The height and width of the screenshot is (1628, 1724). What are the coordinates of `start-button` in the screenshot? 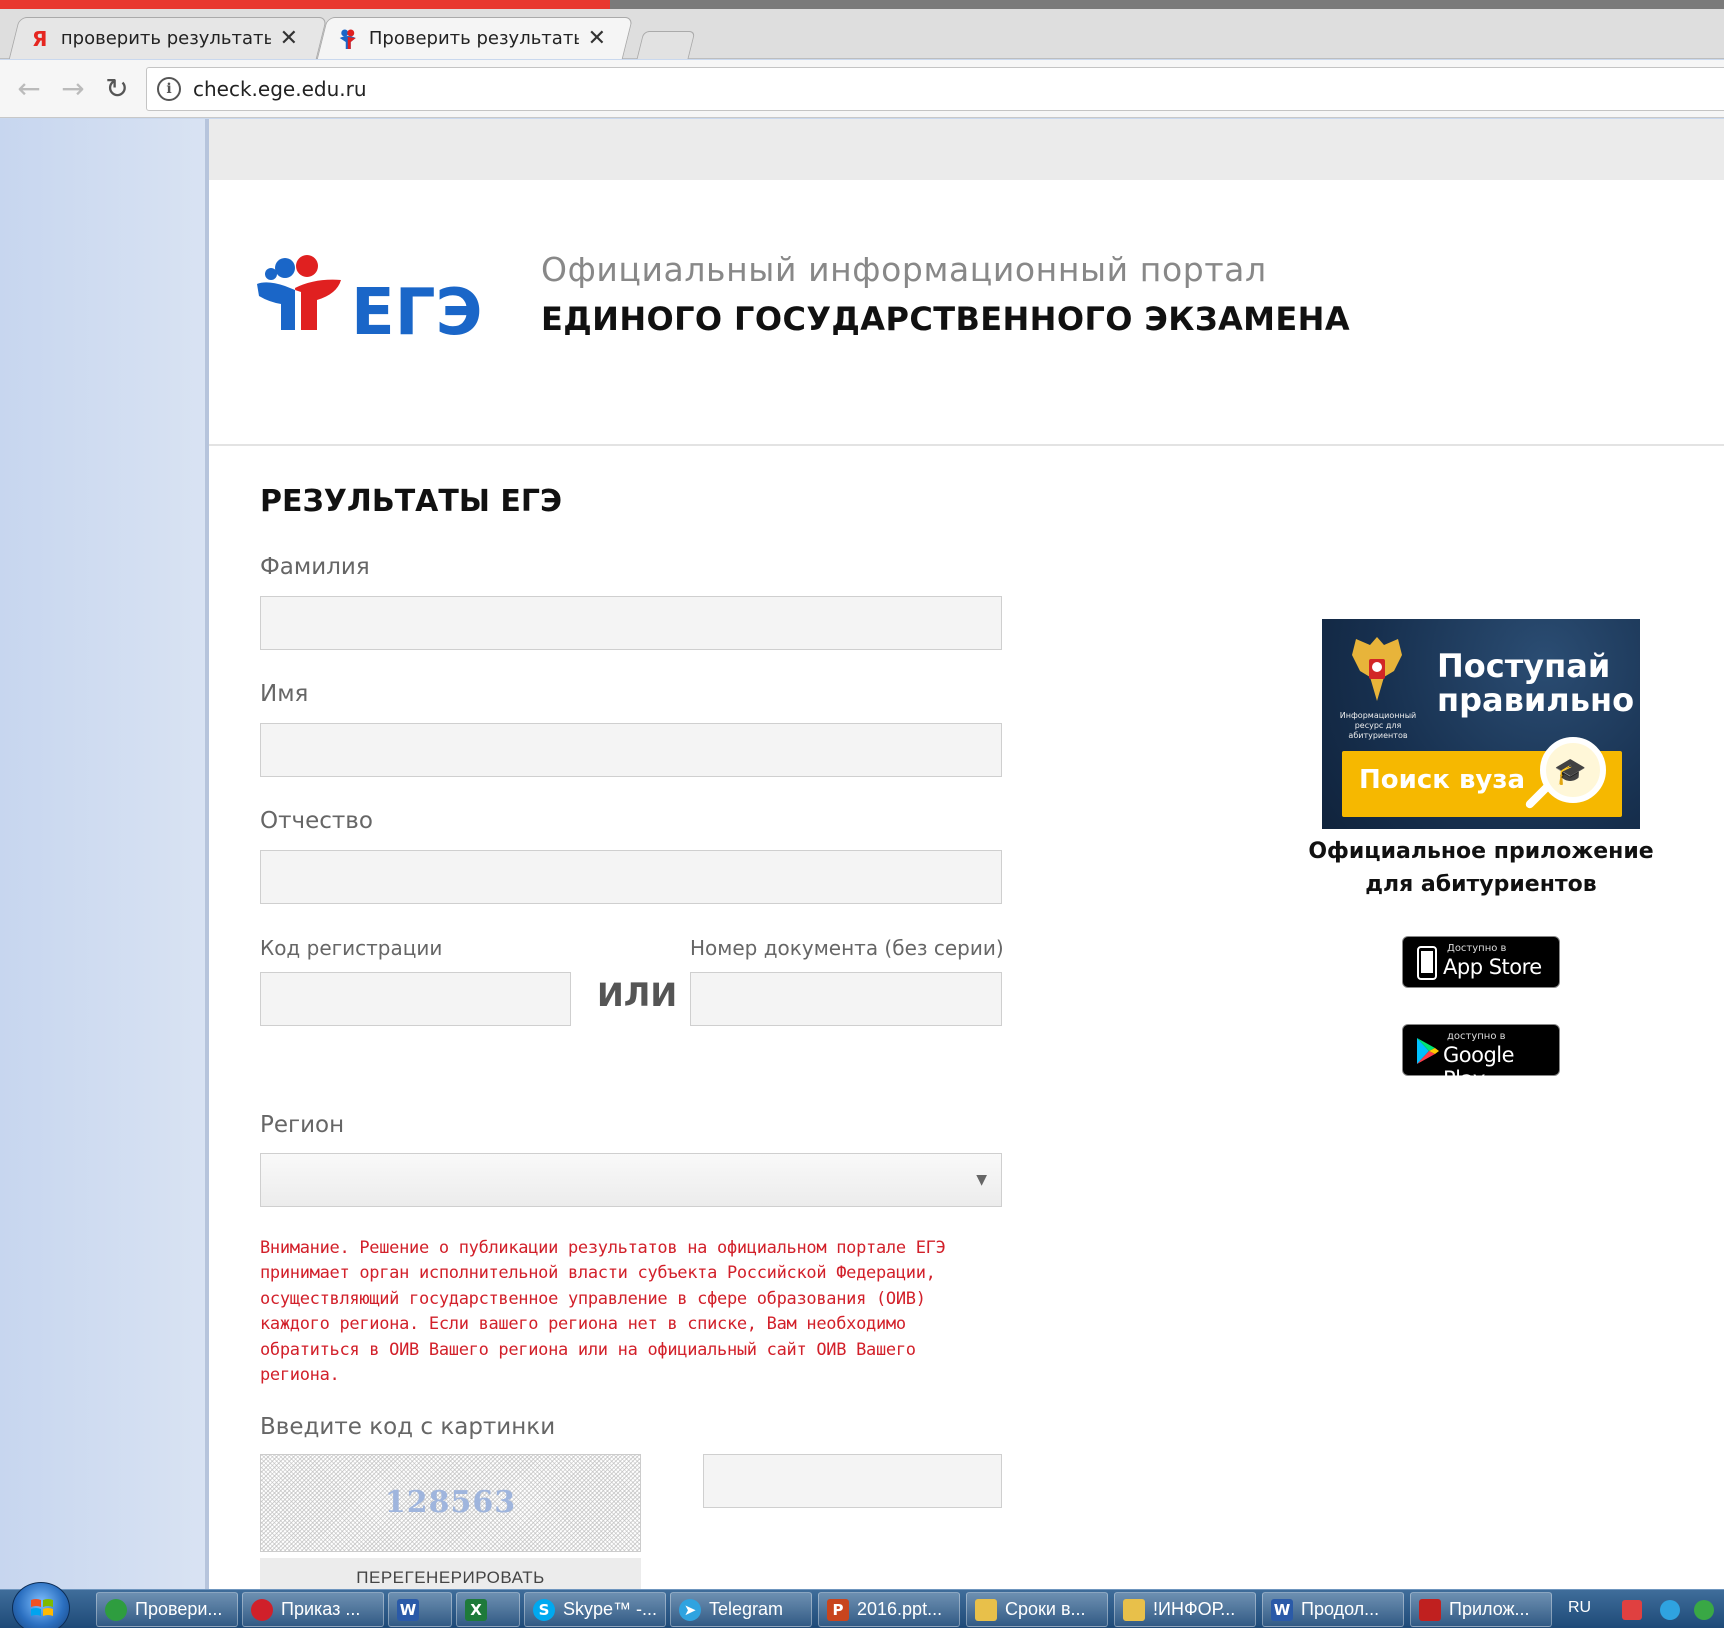 It's located at (41, 1605).